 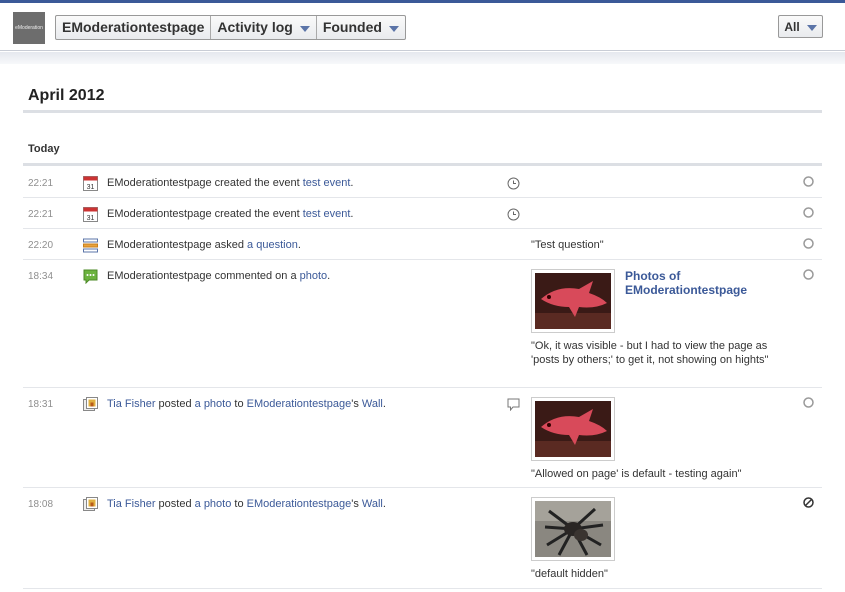 What do you see at coordinates (41, 504) in the screenshot?
I see `row-time: 18:08` at bounding box center [41, 504].